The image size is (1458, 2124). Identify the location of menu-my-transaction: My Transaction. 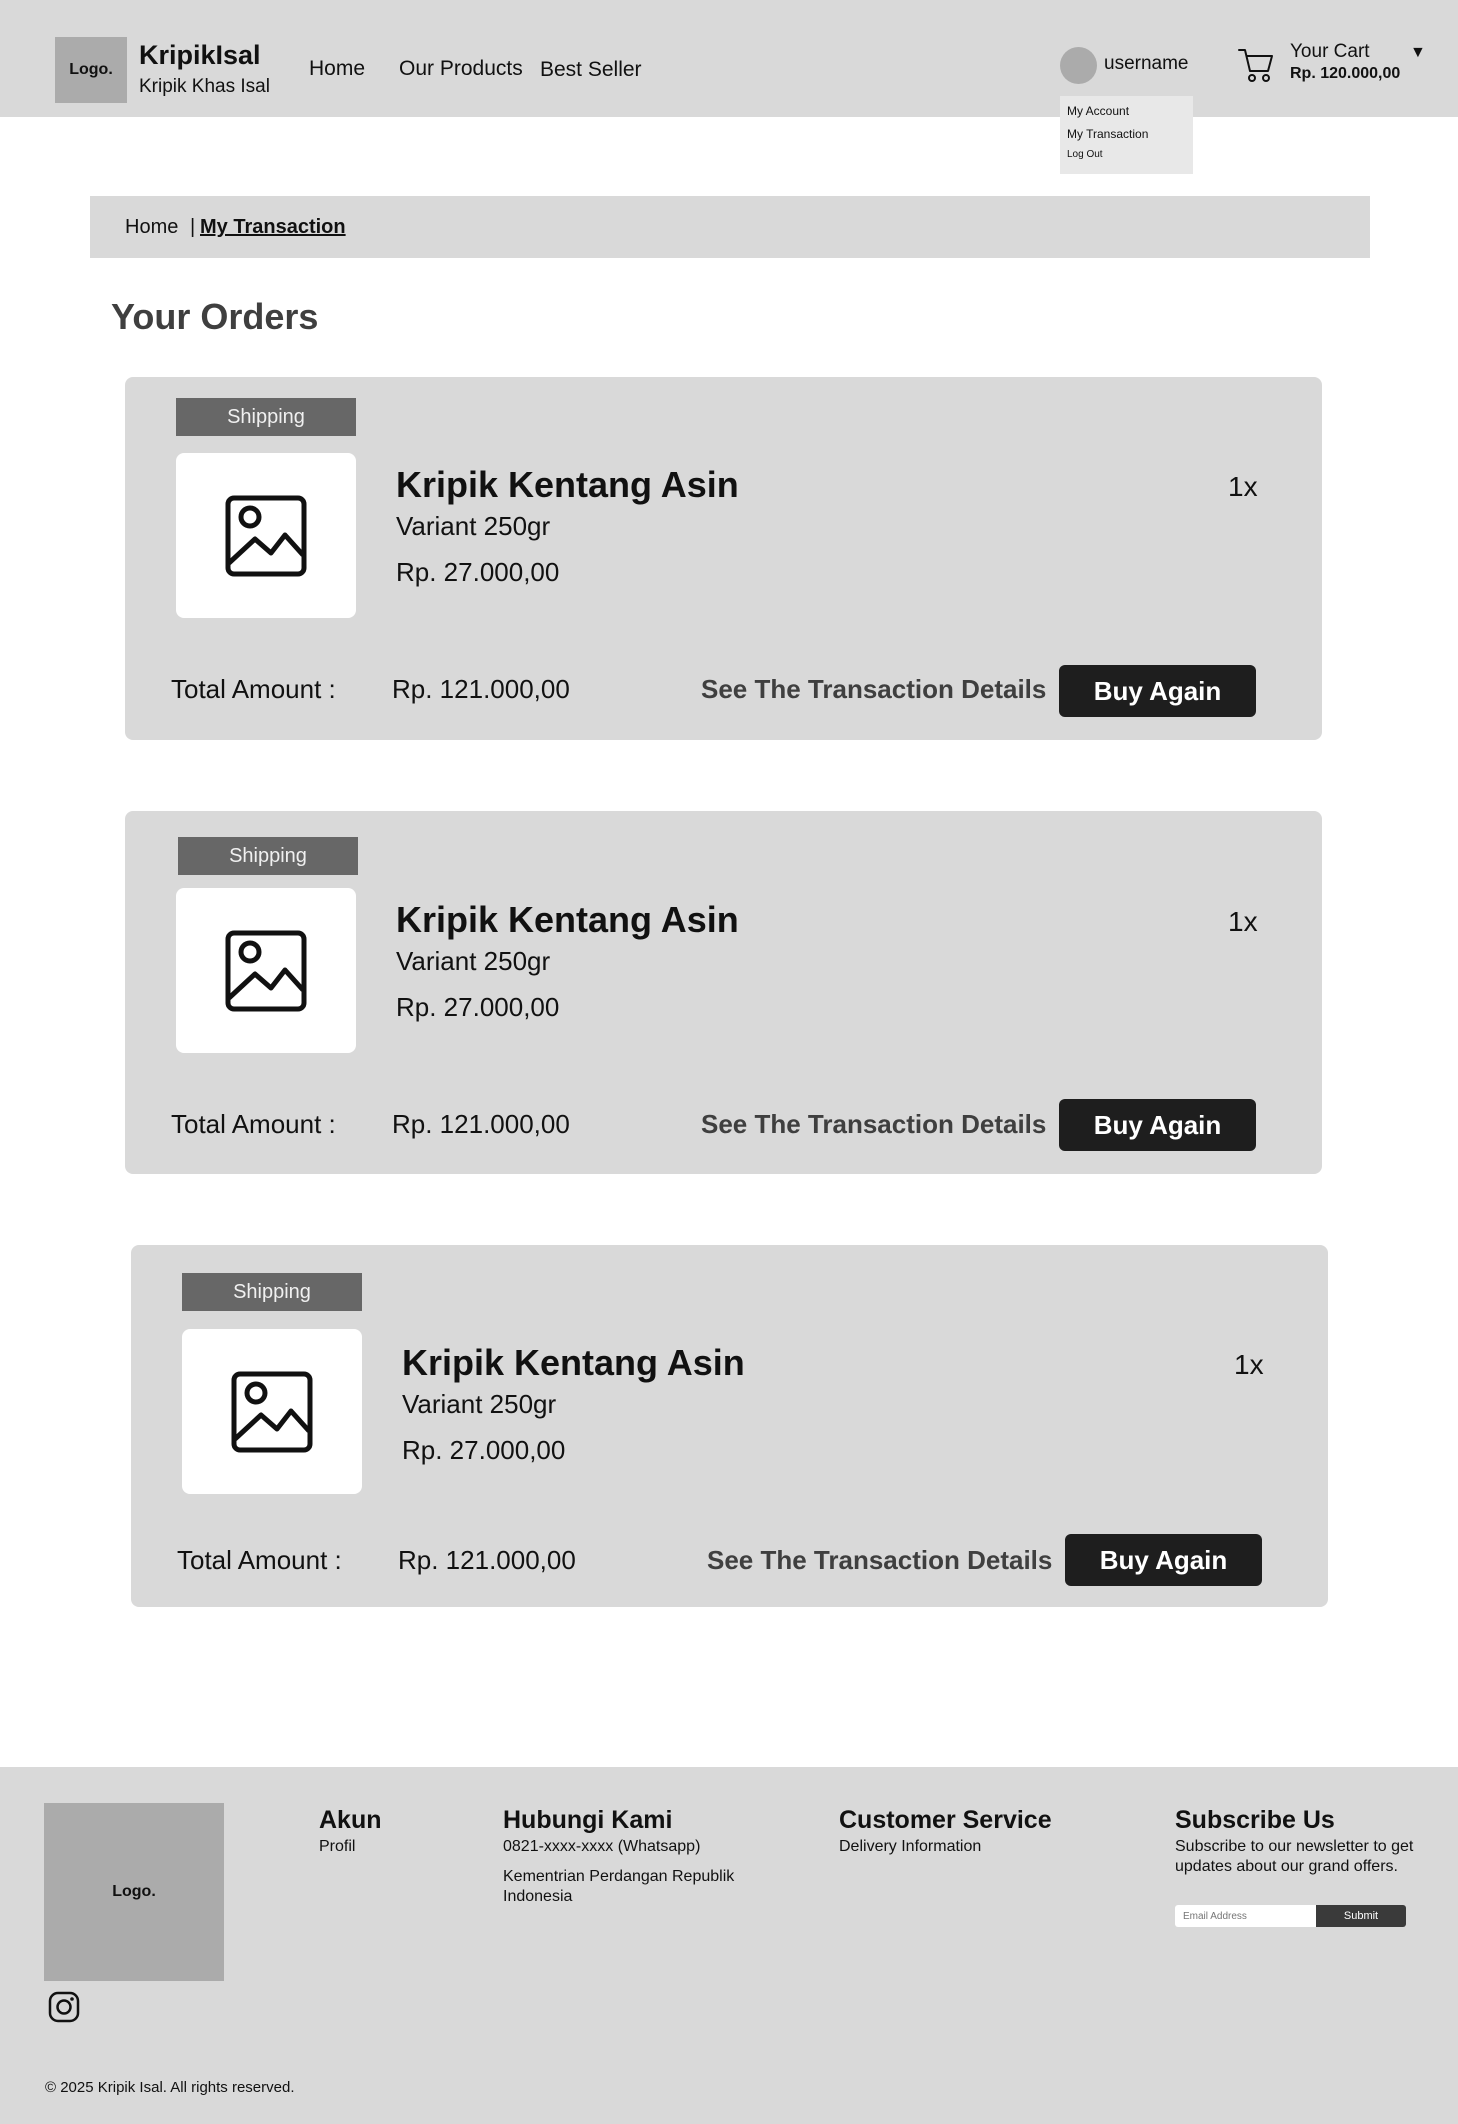
(1130, 138).